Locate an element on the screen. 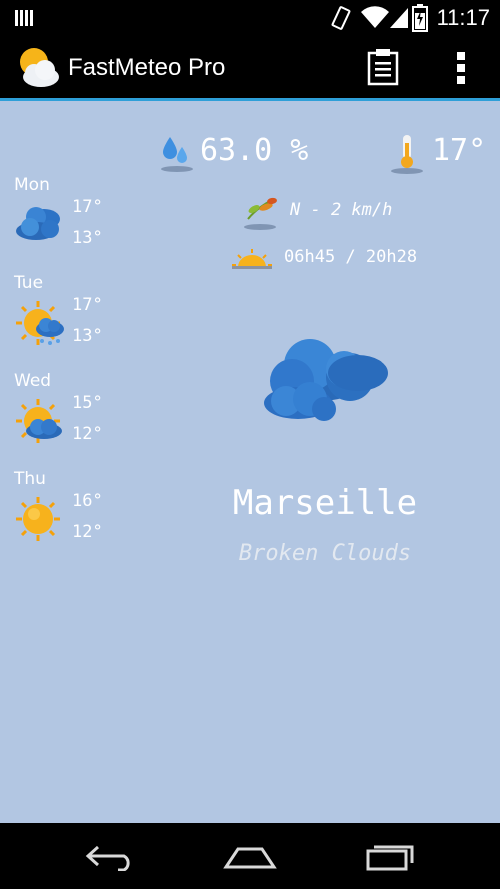 The image size is (500, 889). forecast-day: Thu 16° 12° is located at coordinates (75, 518).